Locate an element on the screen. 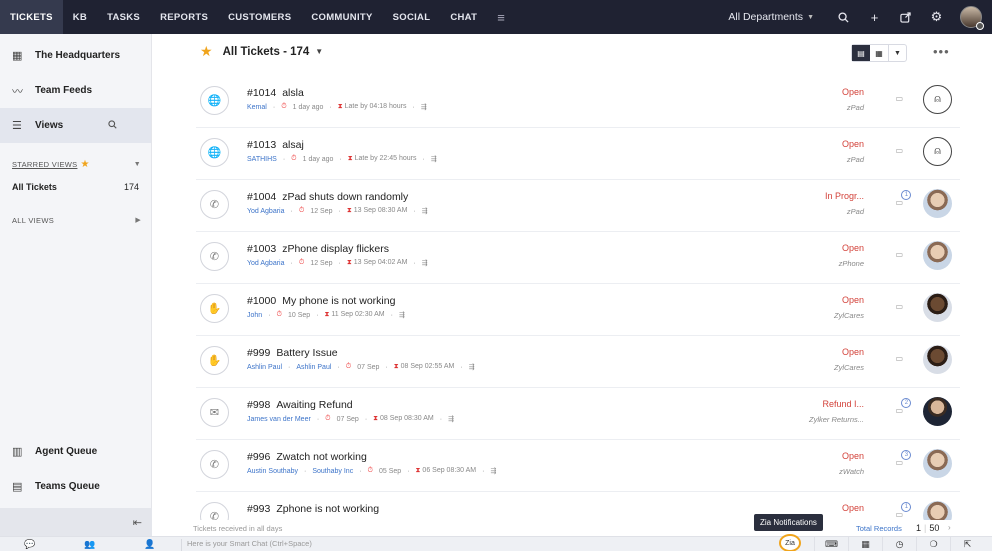  chats-icon: 💬 is located at coordinates (30, 544).